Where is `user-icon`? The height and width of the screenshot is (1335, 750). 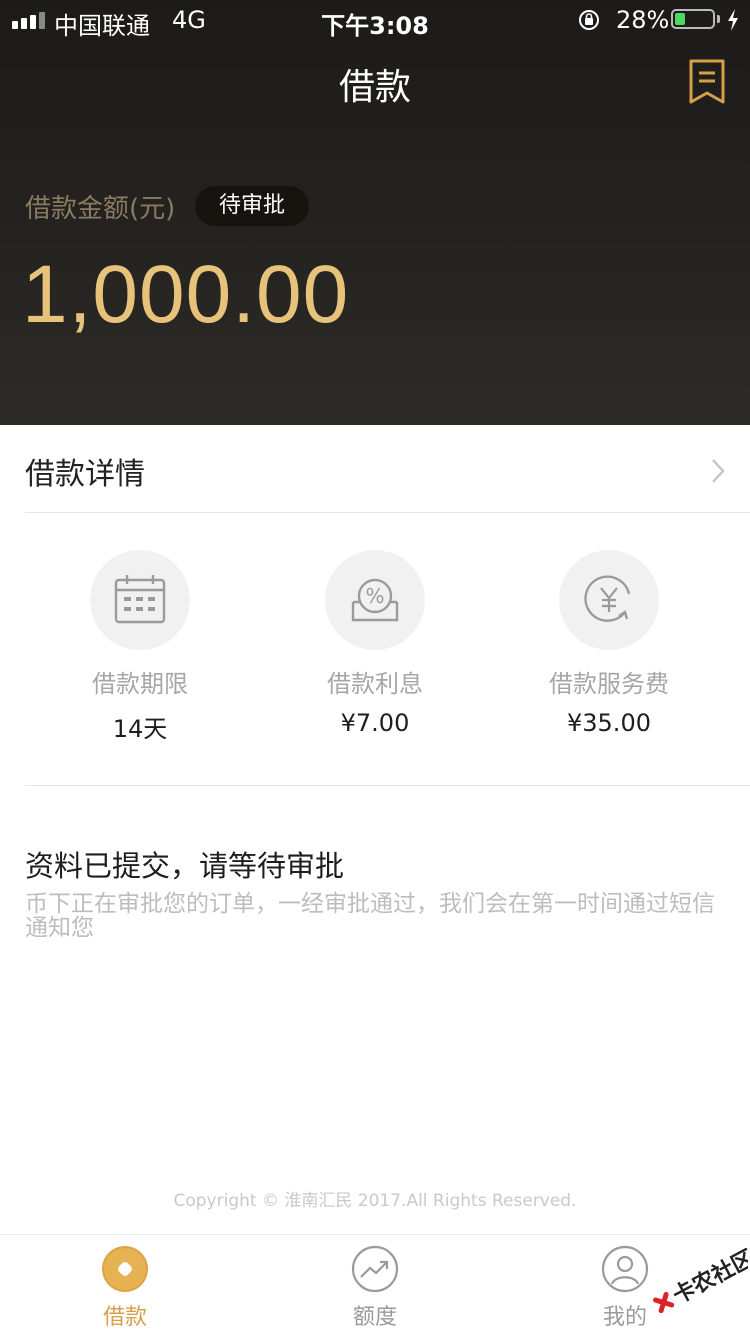
user-icon is located at coordinates (625, 1269).